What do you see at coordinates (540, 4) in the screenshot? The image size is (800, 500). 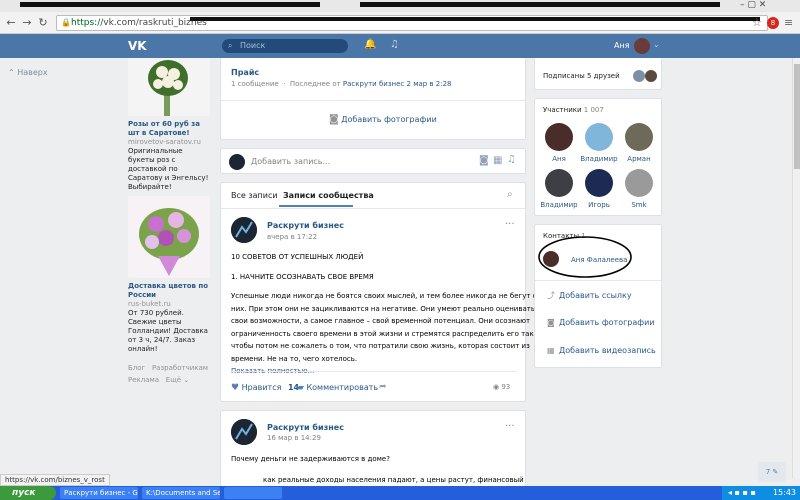 I see `redacted-tabs` at bounding box center [540, 4].